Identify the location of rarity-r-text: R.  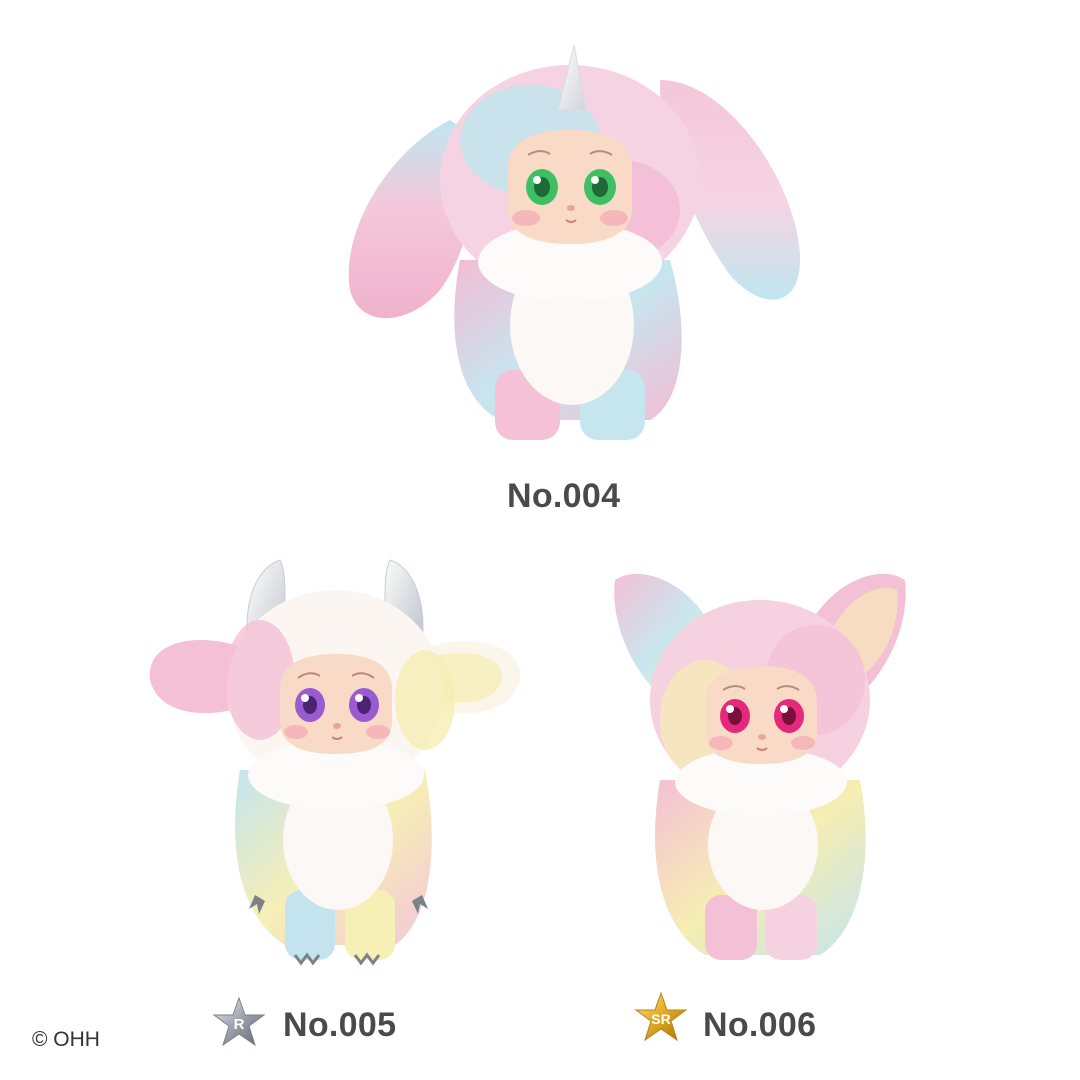
(239, 1024).